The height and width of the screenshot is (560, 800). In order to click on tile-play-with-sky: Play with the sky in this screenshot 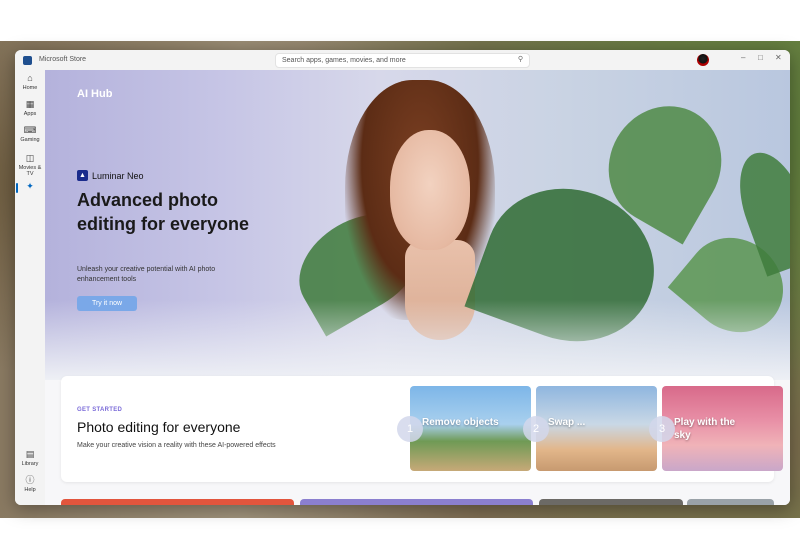, I will do `click(722, 428)`.